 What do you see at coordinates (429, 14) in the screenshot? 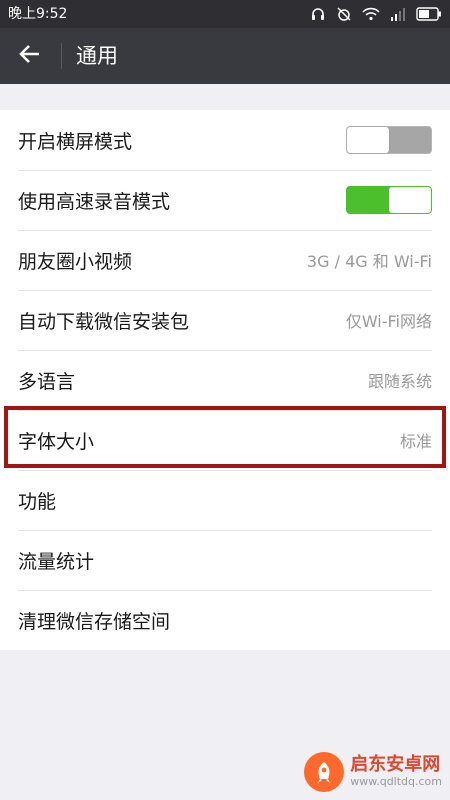
I see `battery-icon` at bounding box center [429, 14].